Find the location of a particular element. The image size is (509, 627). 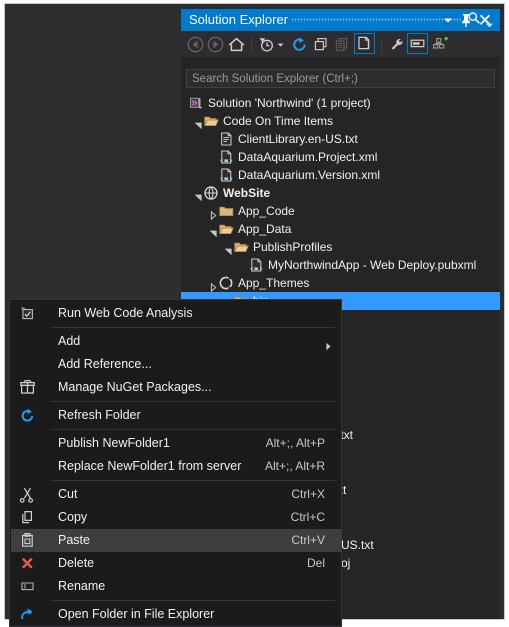

panel-title-bar: Solution Explorer is located at coordinates (340, 20).